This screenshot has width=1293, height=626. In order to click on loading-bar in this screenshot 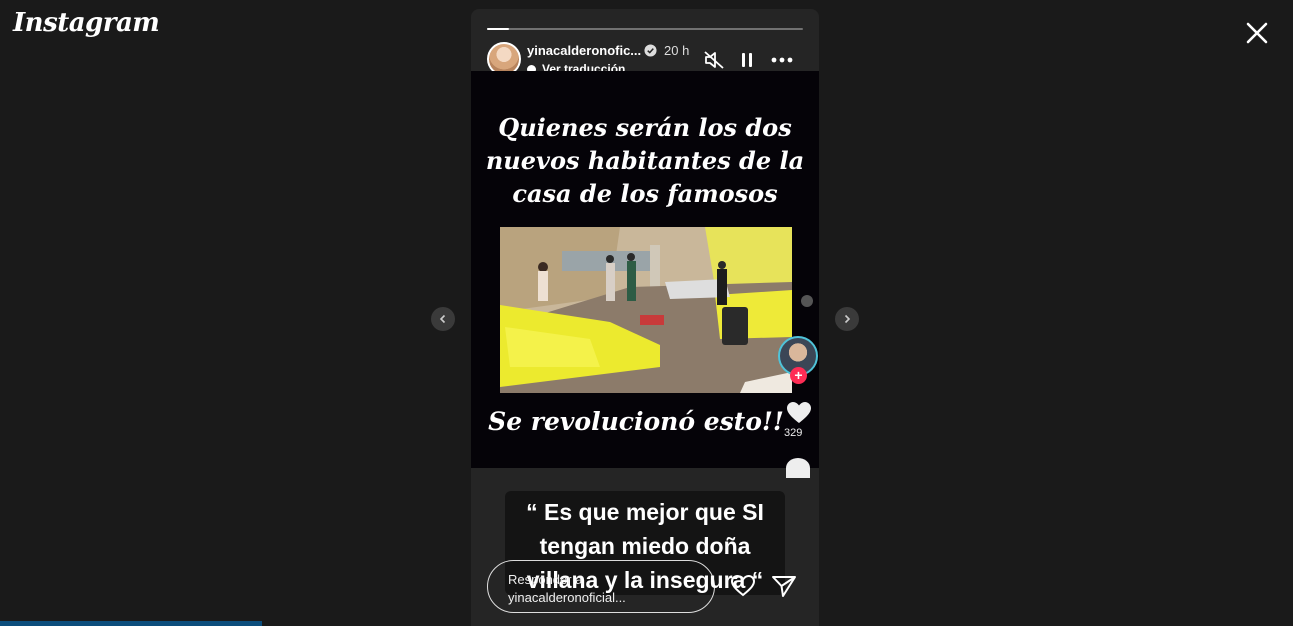, I will do `click(131, 623)`.